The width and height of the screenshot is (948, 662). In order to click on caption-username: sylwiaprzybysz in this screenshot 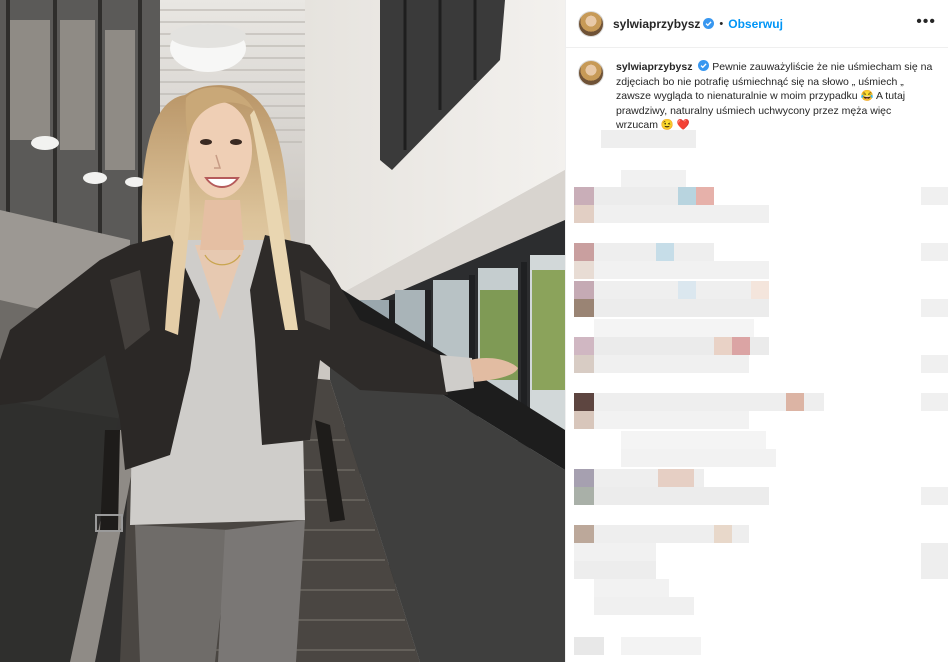, I will do `click(654, 67)`.